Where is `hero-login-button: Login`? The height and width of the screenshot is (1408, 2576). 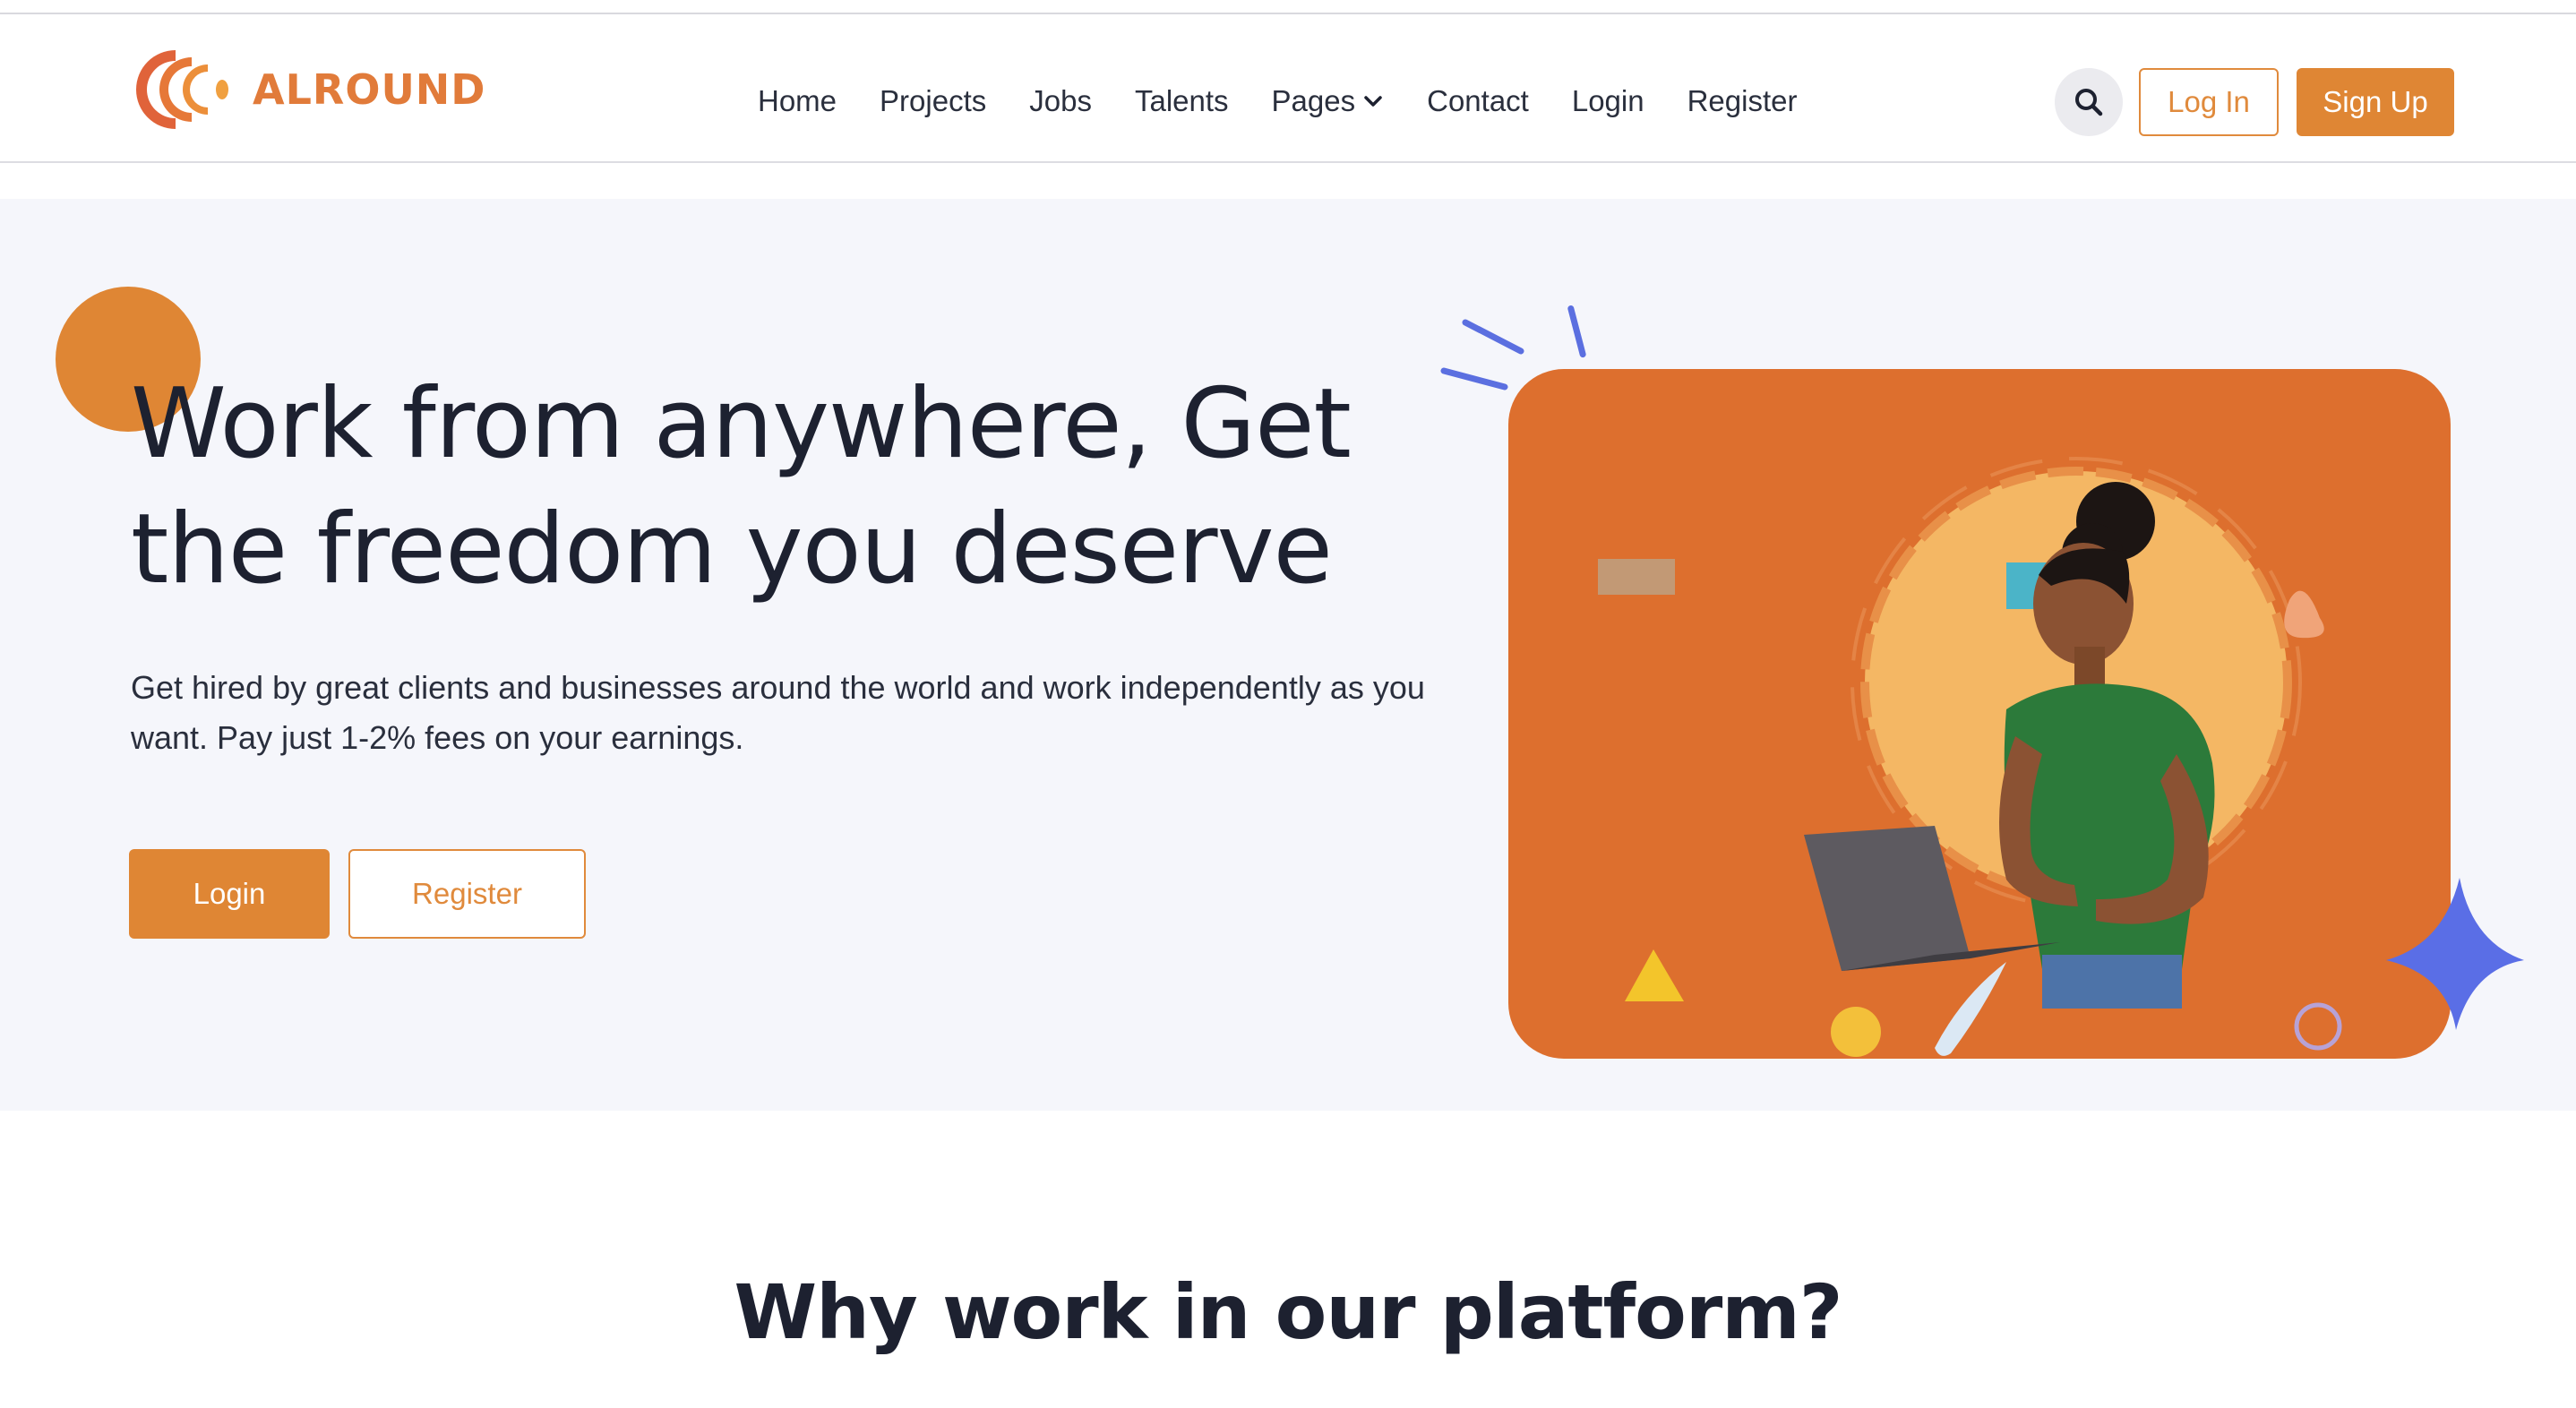
hero-login-button: Login is located at coordinates (229, 894).